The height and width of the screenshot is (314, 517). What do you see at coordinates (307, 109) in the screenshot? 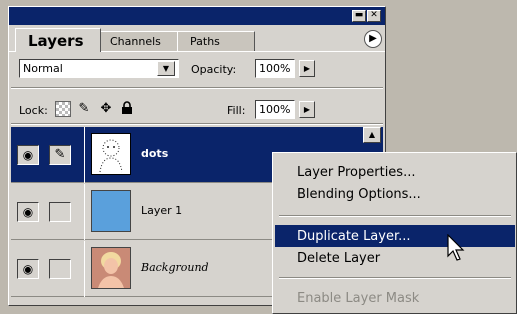
I see `fill-slider-button: ▶` at bounding box center [307, 109].